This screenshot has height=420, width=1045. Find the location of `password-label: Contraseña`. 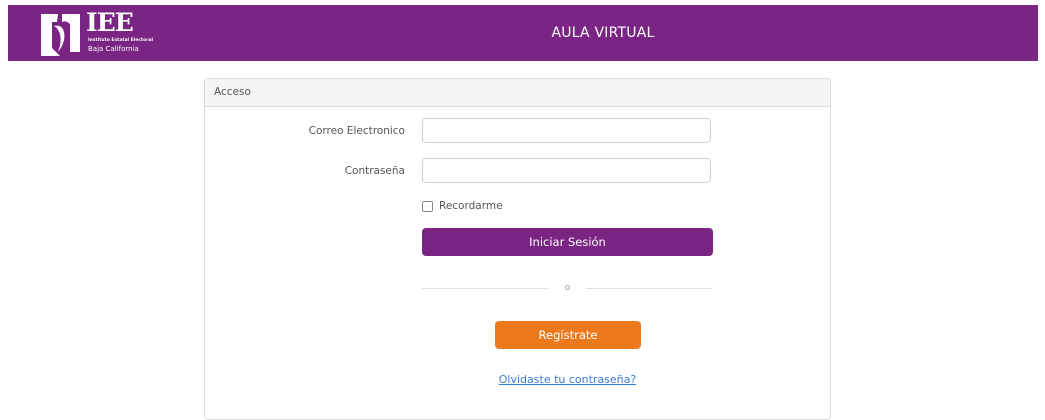

password-label: Contraseña is located at coordinates (374, 171).